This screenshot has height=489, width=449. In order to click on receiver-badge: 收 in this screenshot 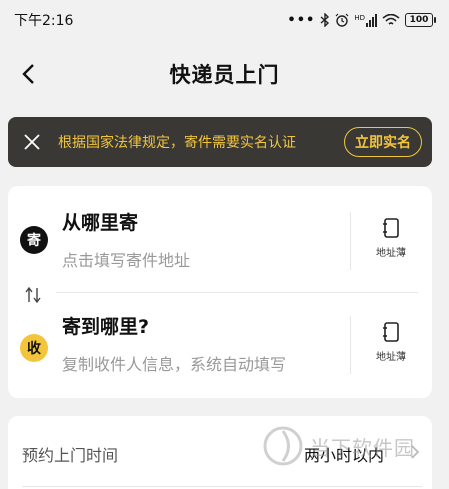, I will do `click(34, 348)`.